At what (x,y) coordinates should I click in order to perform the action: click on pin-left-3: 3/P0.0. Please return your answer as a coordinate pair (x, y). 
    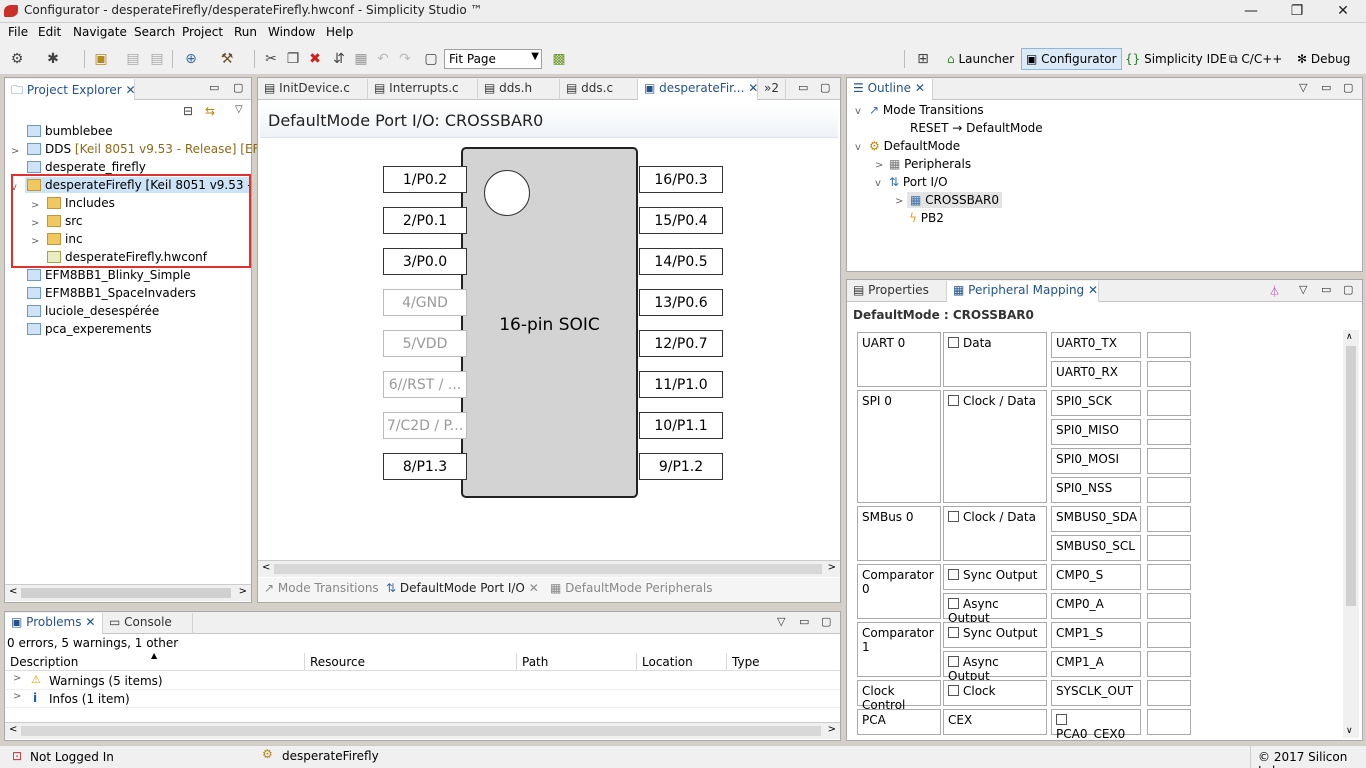
    Looking at the image, I should click on (425, 261).